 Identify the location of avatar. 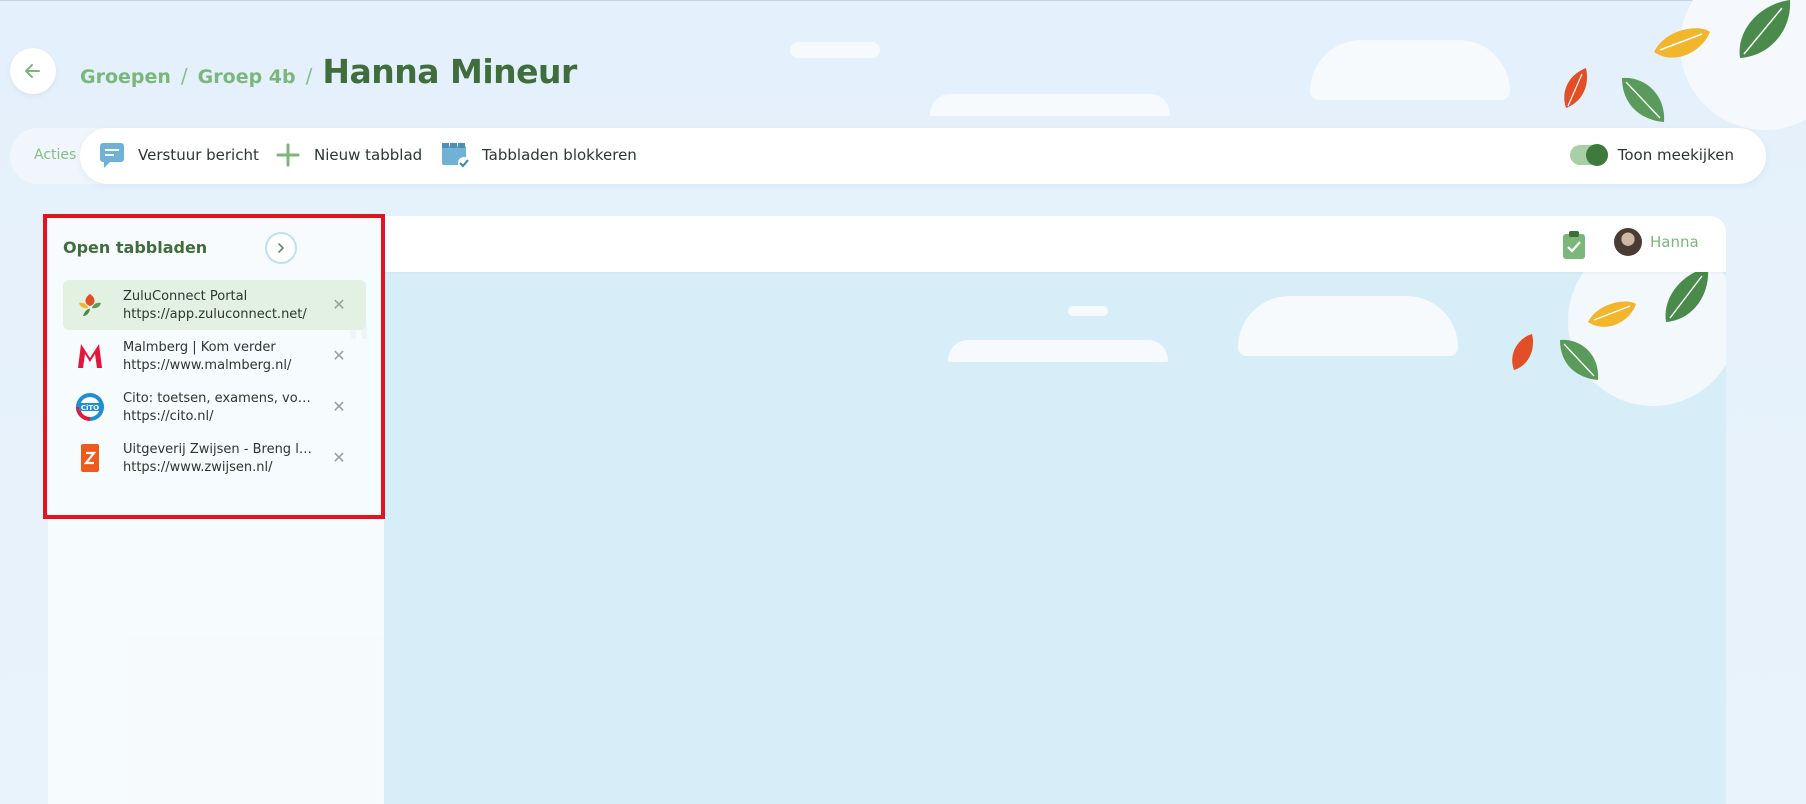
(1628, 242).